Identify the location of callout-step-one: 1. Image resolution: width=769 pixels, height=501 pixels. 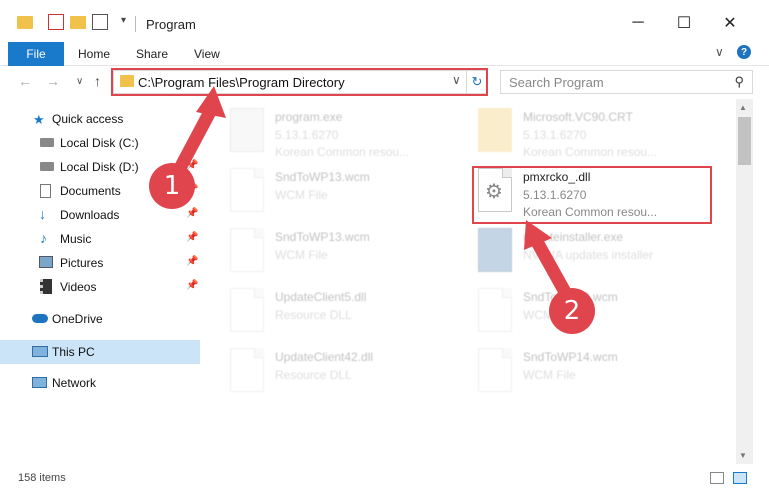
(172, 186).